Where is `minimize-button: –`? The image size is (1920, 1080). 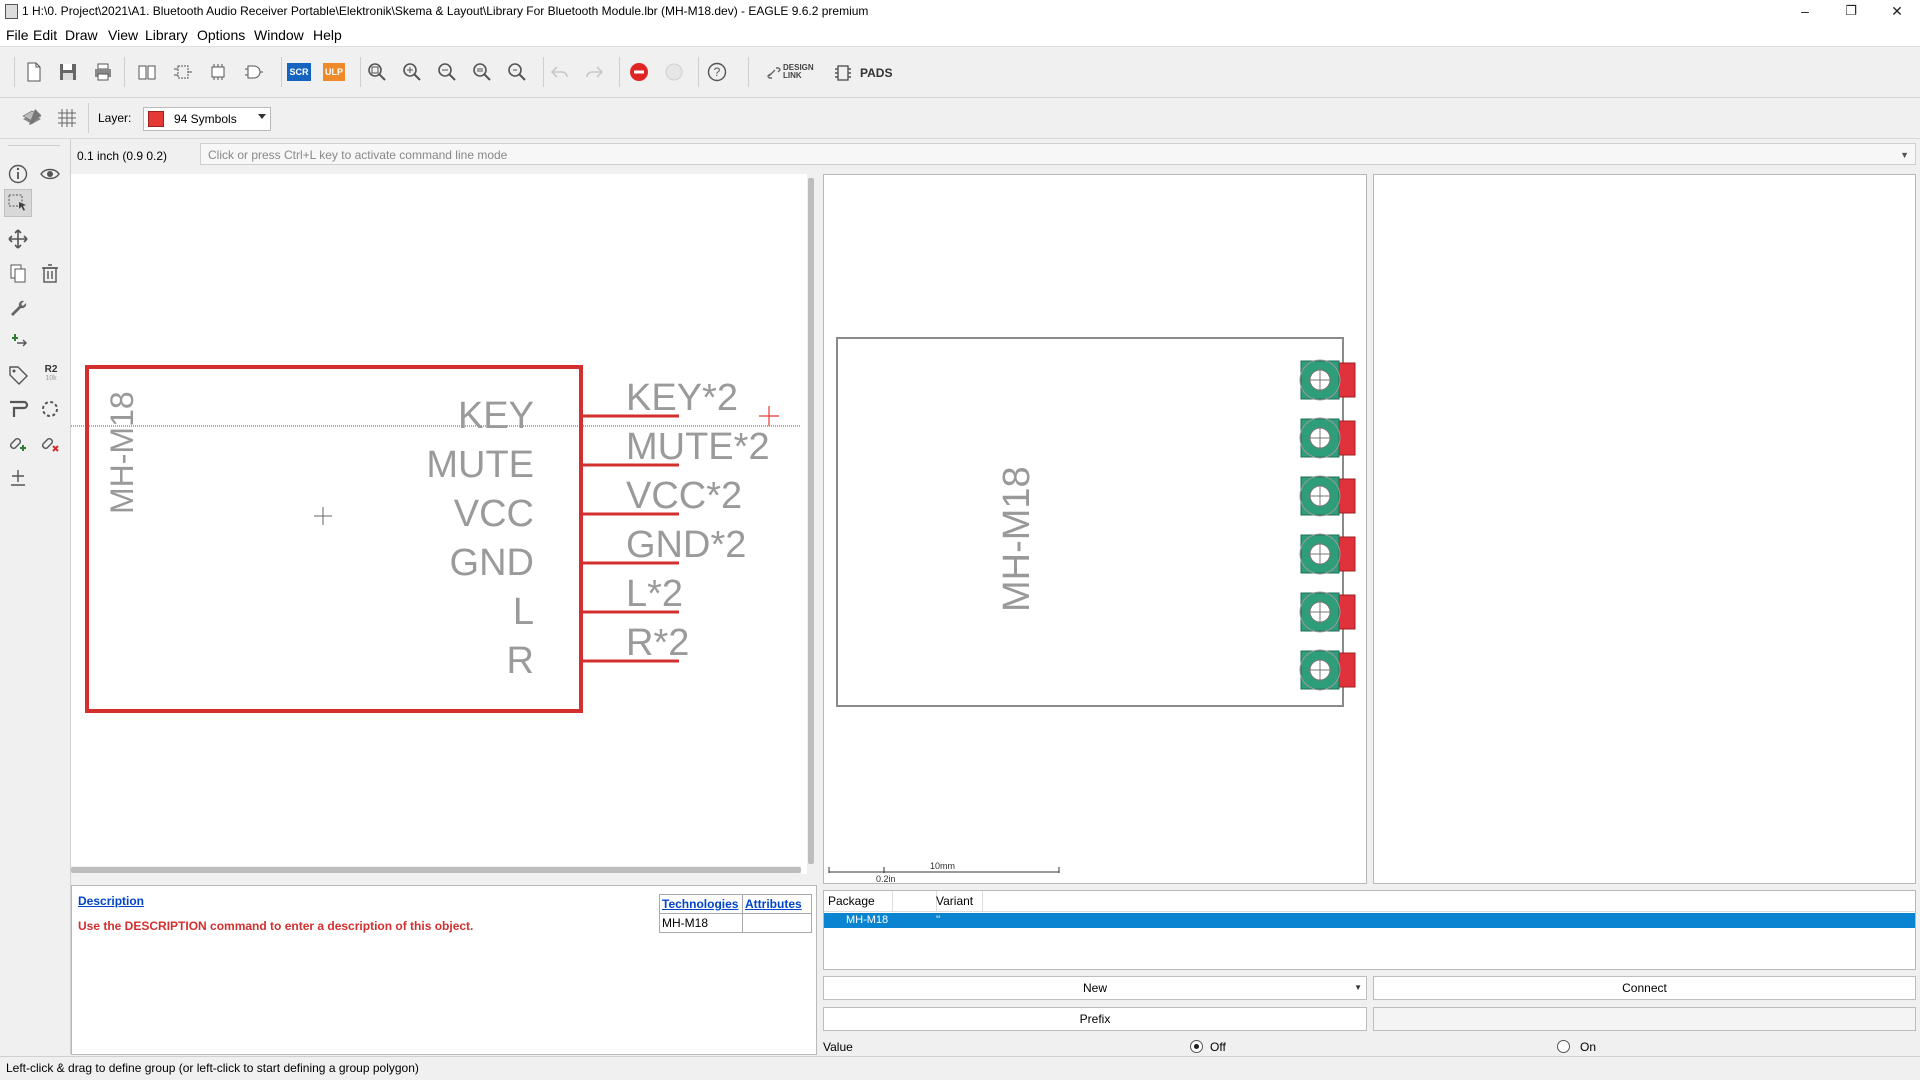 minimize-button: – is located at coordinates (1805, 11).